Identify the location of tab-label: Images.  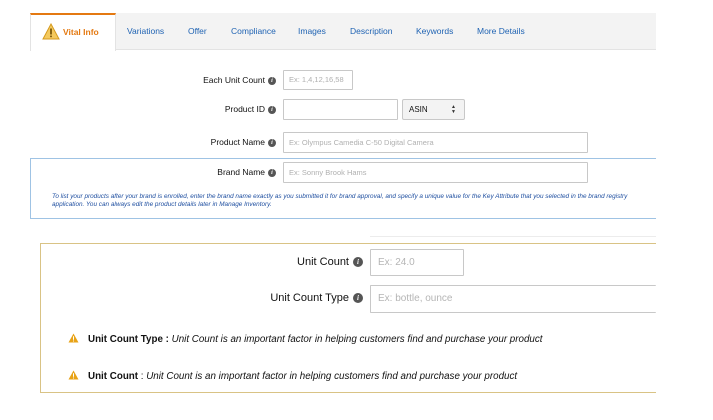
(312, 31).